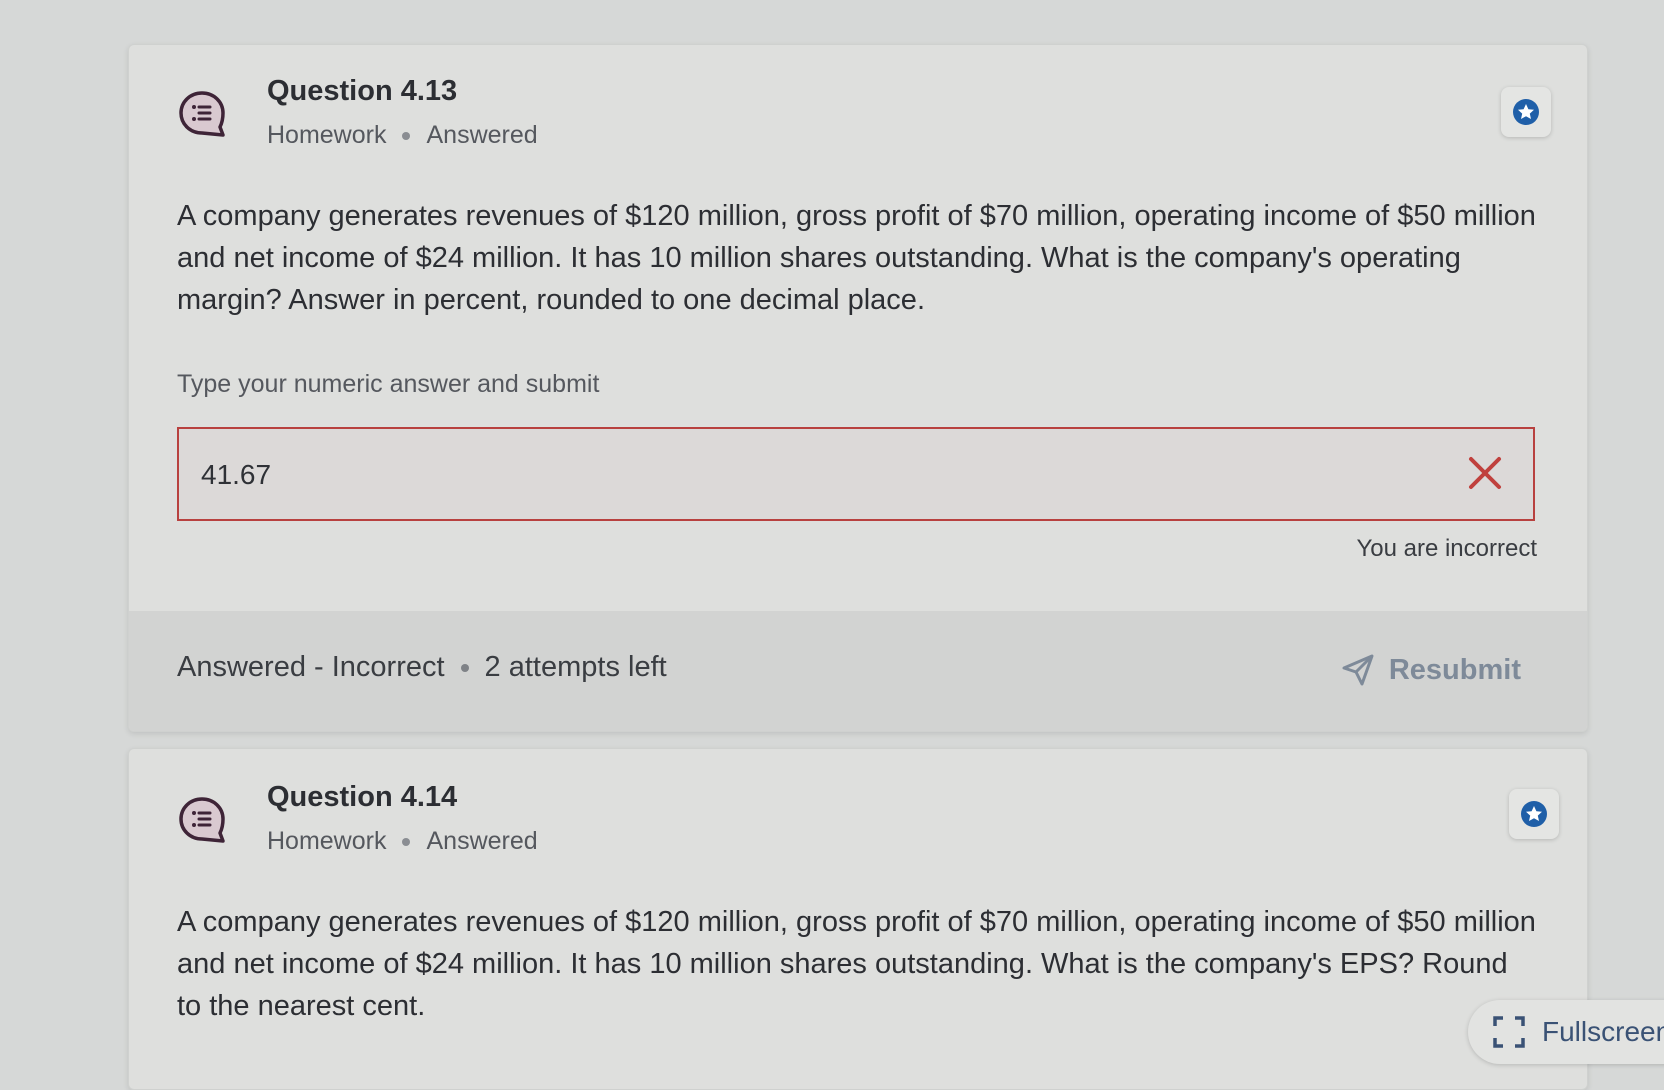 Image resolution: width=1664 pixels, height=1090 pixels. I want to click on fullscreen-label: Fullscreen, so click(1603, 1031).